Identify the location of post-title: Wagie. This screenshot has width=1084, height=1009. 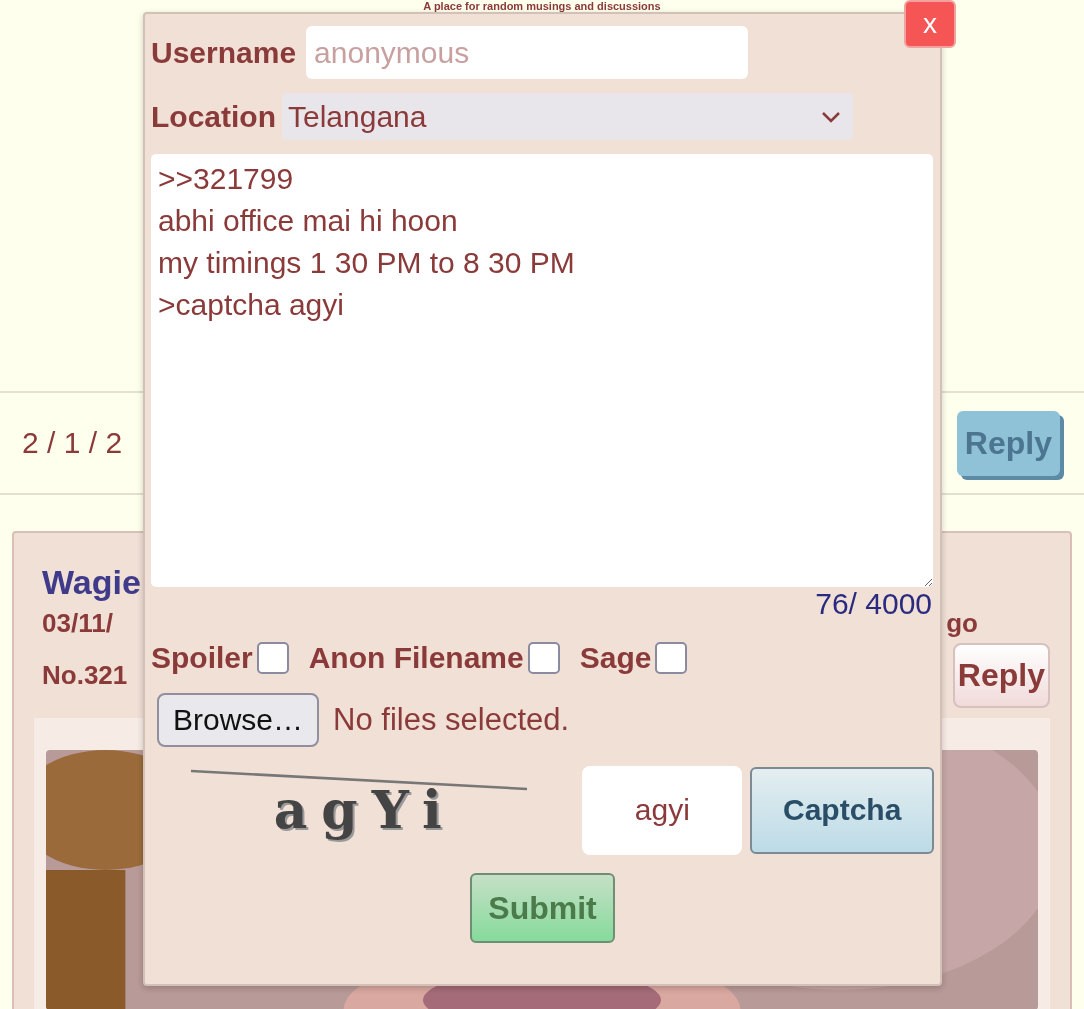
(92, 582).